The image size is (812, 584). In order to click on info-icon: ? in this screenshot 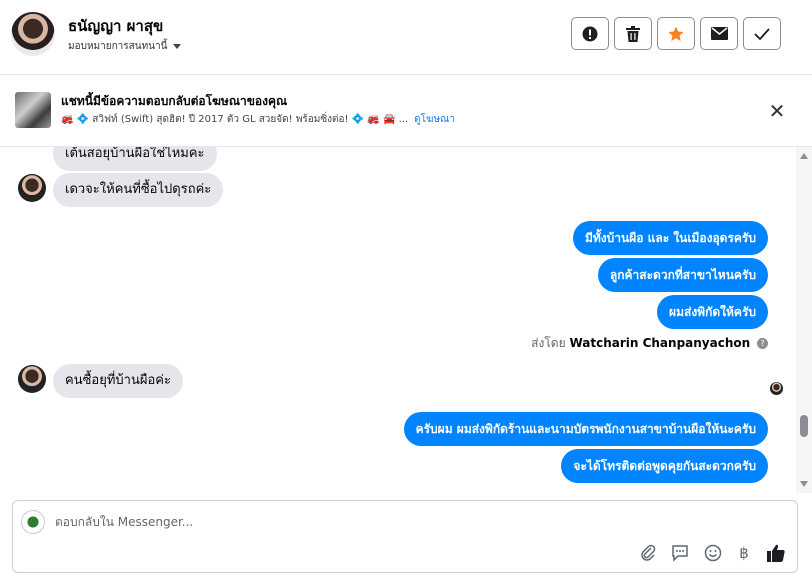, I will do `click(762, 343)`.